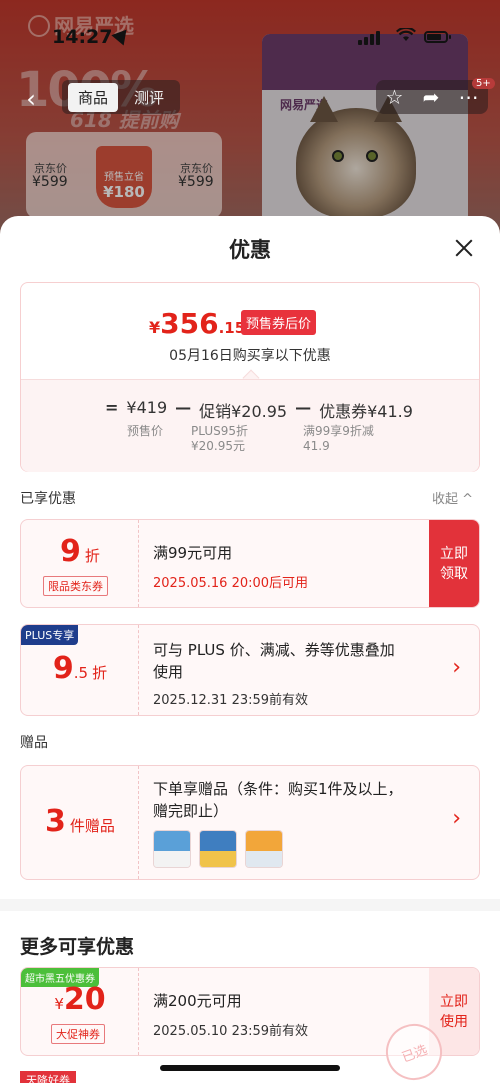 Image resolution: width=500 pixels, height=1083 pixels. Describe the element at coordinates (48, 1077) in the screenshot. I see `coupon-source-badge: 天降好券` at that location.